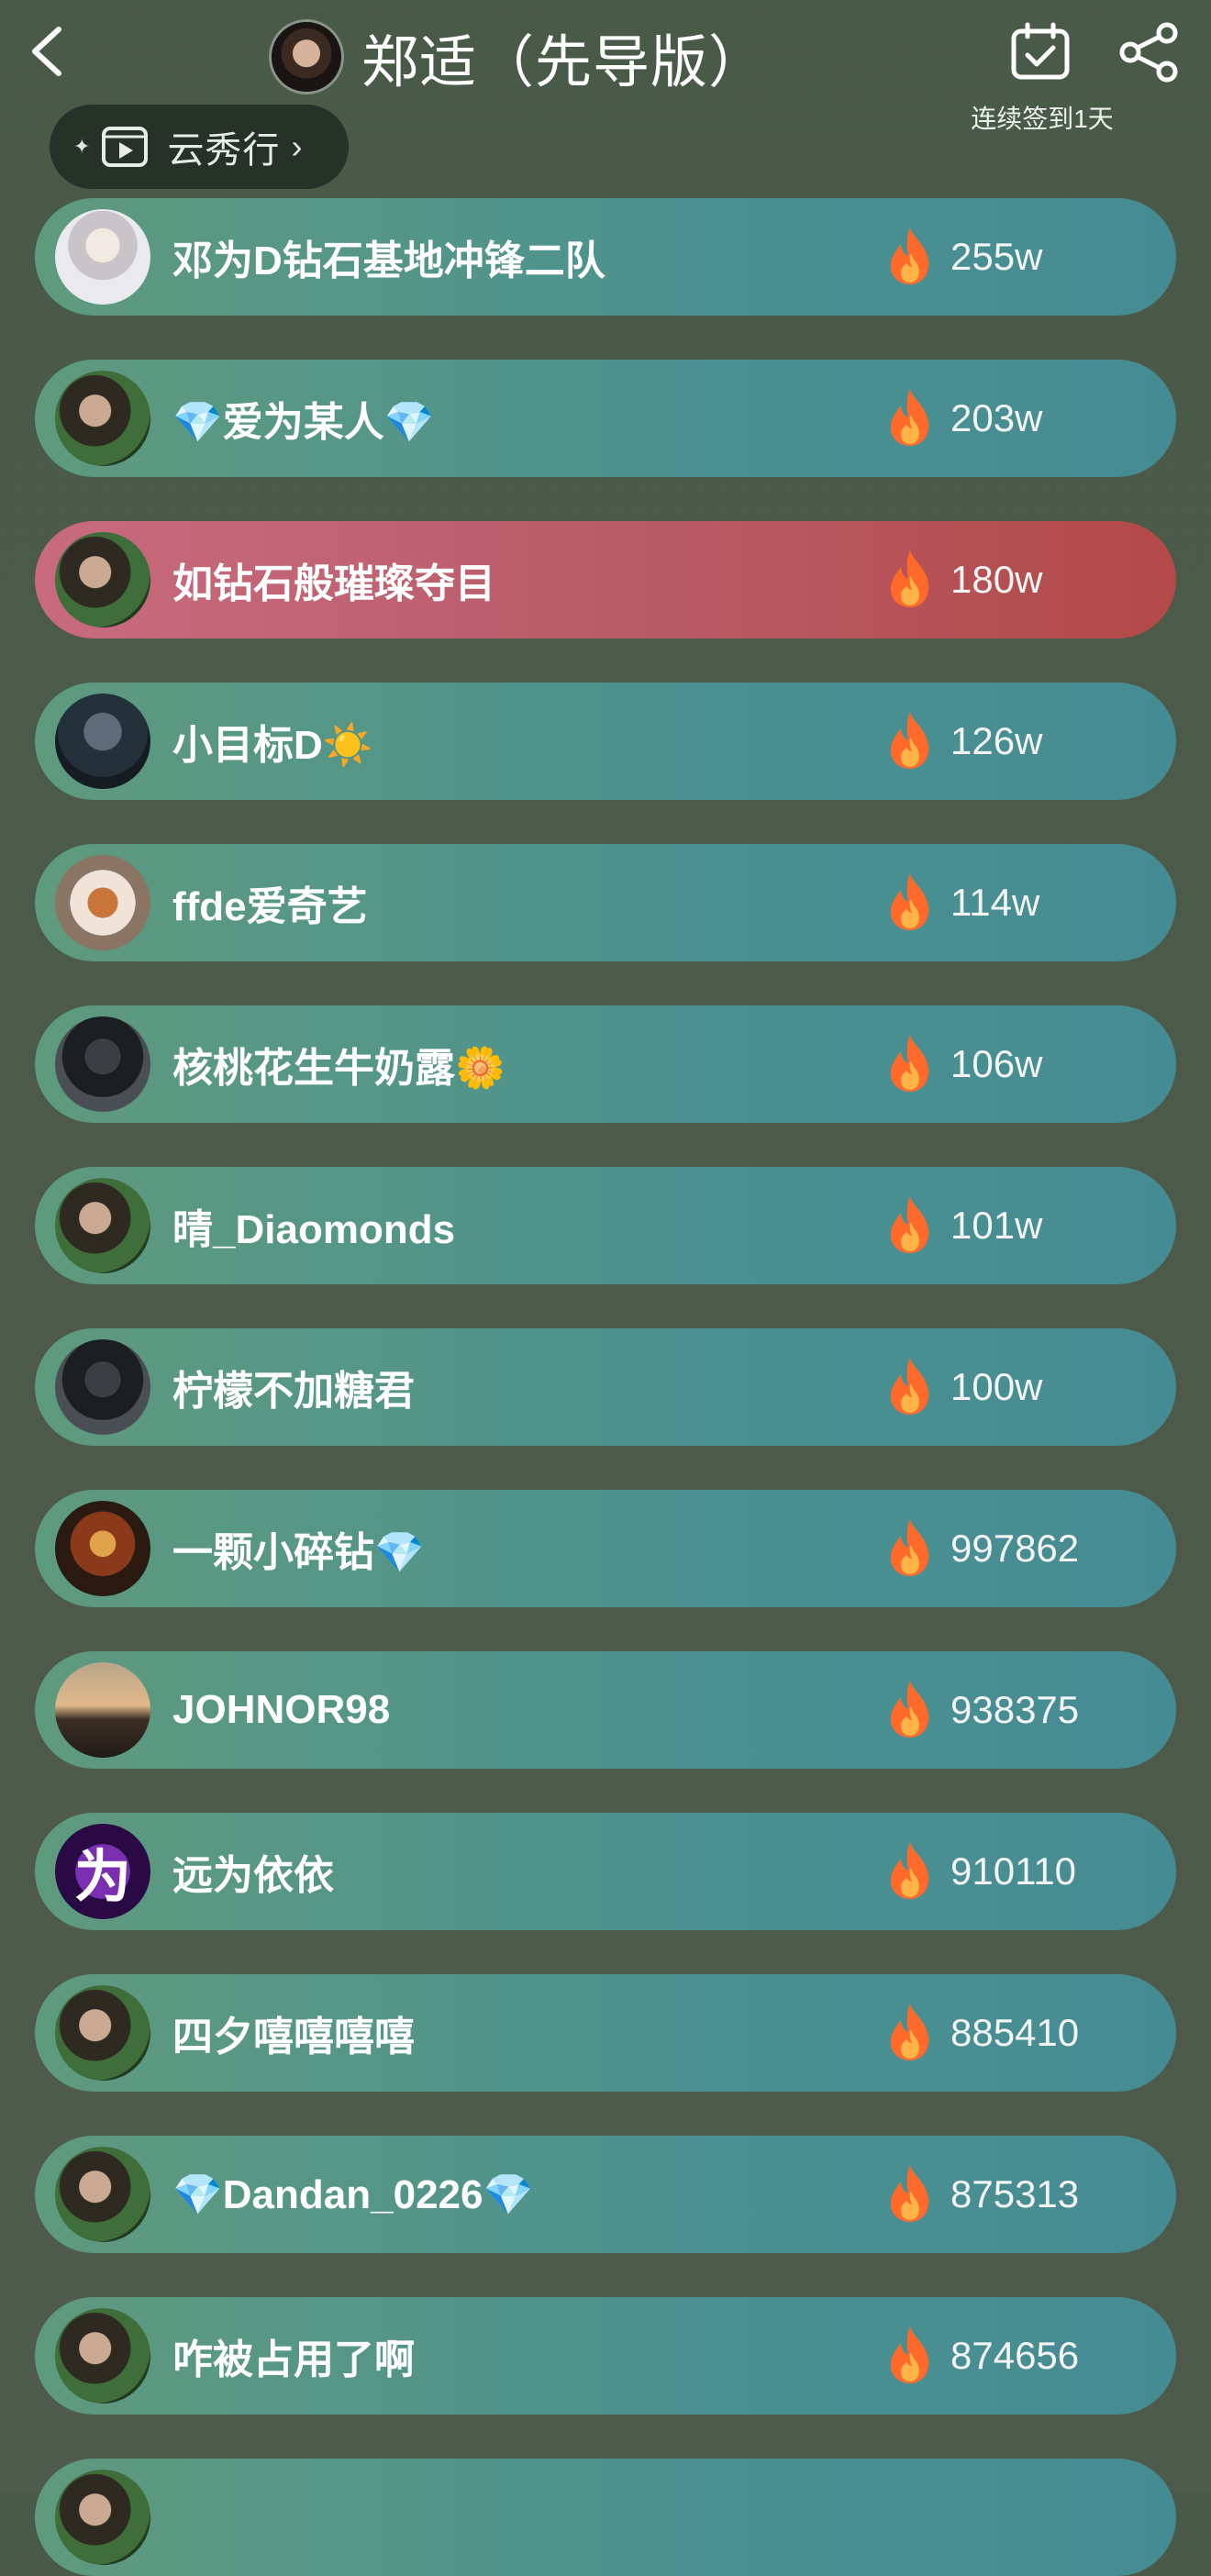 The width and height of the screenshot is (1211, 2576). I want to click on list-item: 一颗小碎钻💎 997862, so click(605, 1548).